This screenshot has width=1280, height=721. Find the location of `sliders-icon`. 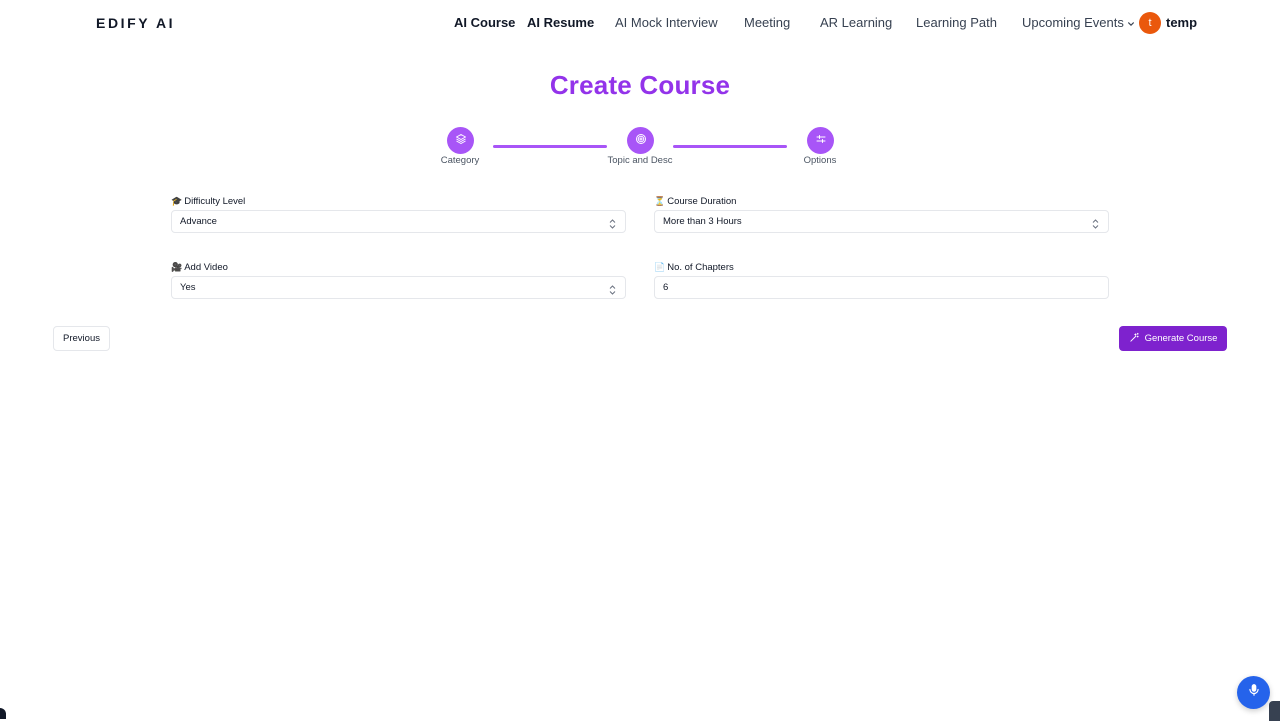

sliders-icon is located at coordinates (821, 141).